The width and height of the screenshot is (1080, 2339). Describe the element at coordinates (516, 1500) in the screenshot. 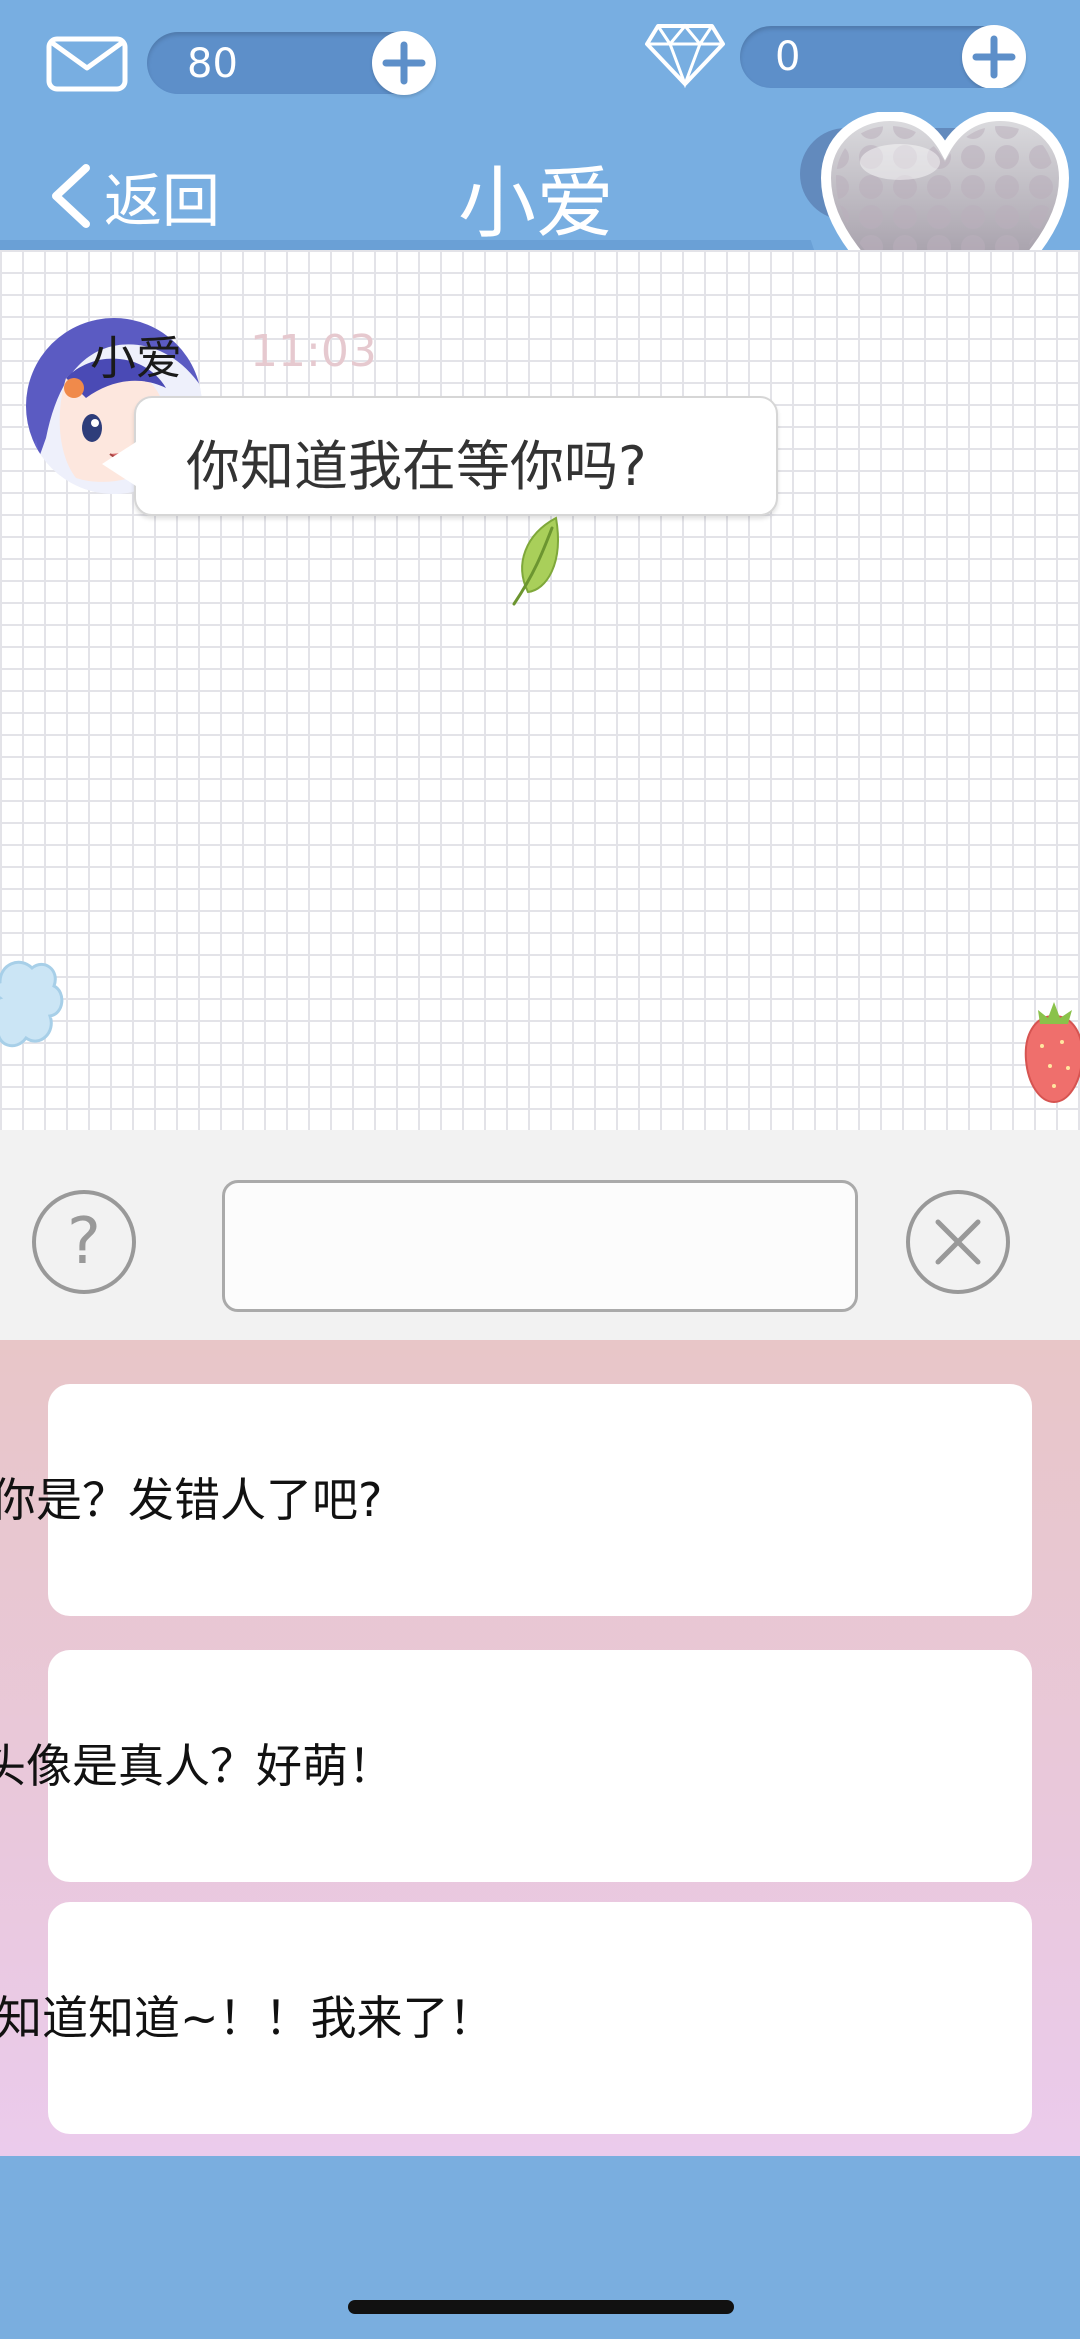

I see `reply-option: 你是？发错人了吧?` at that location.